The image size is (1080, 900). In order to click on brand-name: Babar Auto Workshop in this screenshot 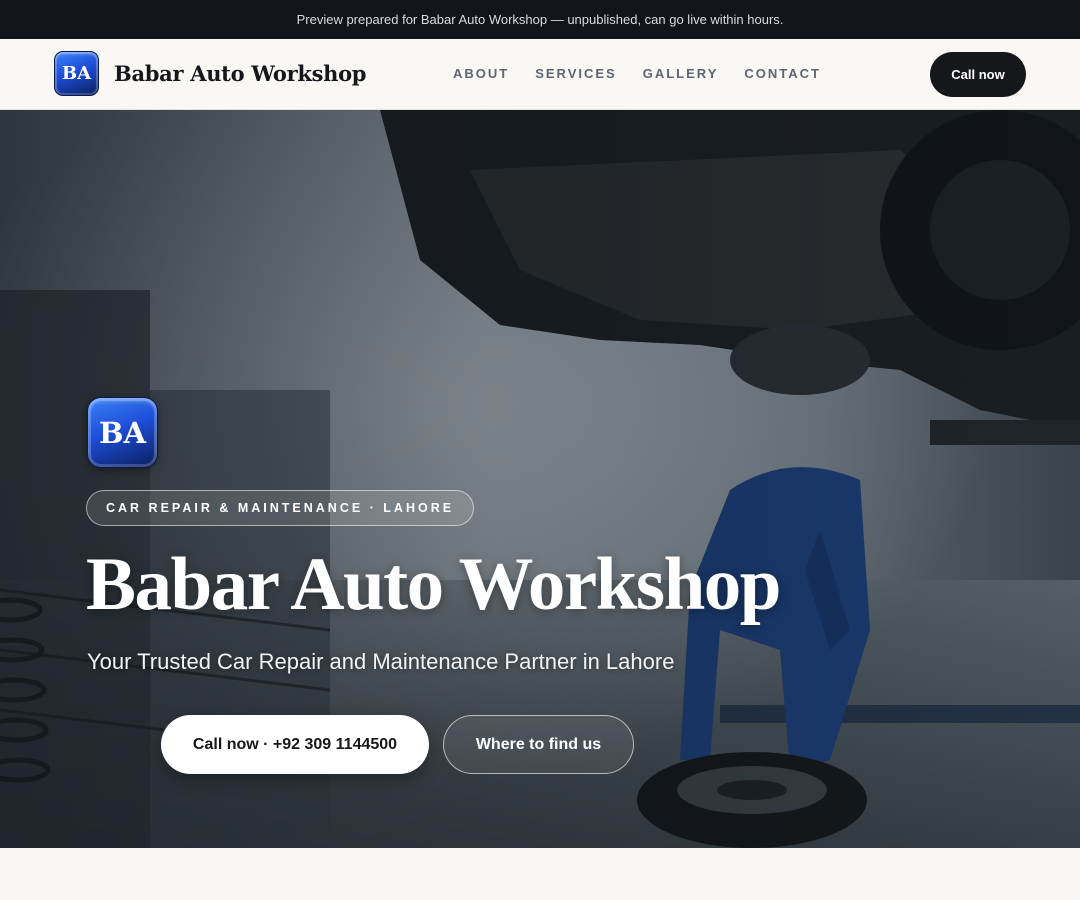, I will do `click(240, 73)`.